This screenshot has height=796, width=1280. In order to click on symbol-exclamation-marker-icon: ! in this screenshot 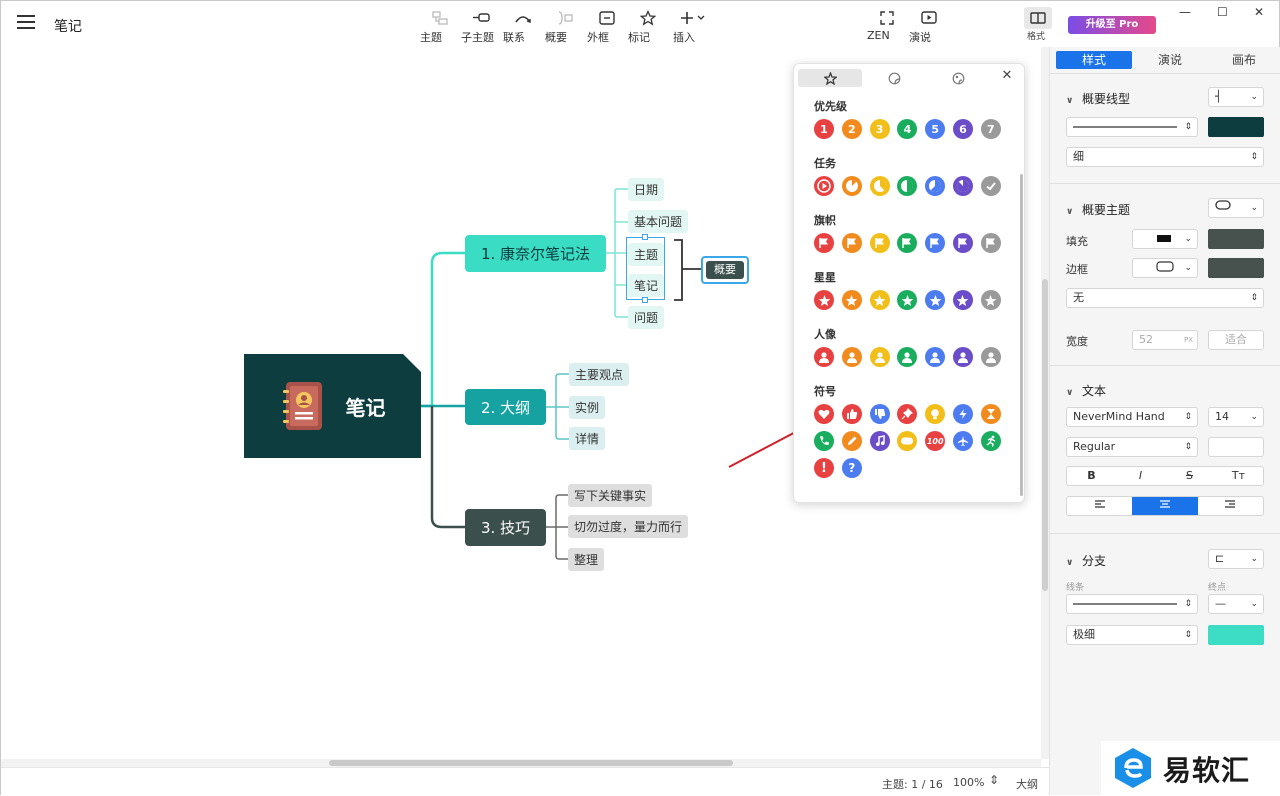, I will do `click(824, 468)`.